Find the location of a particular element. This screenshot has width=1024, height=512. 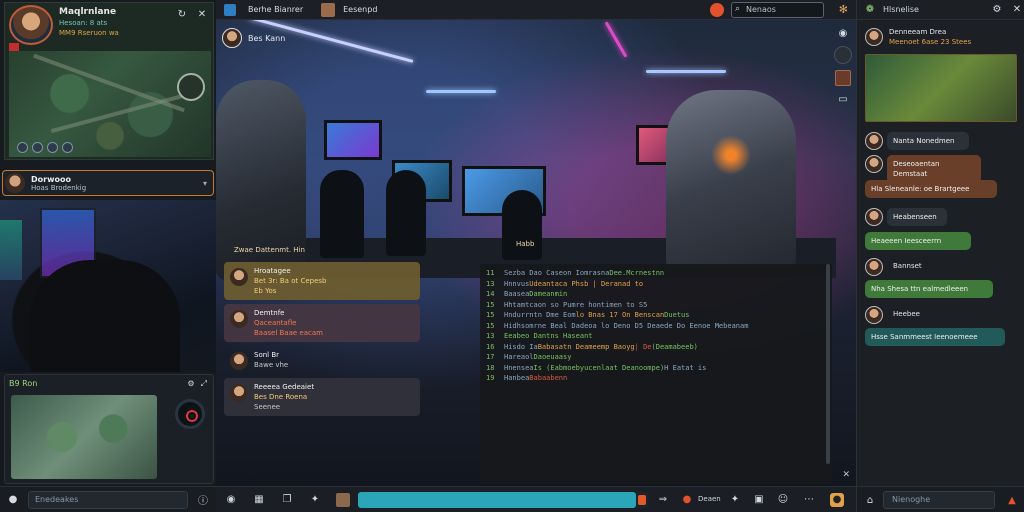

stream-host: Bes Kann is located at coordinates (253, 38).